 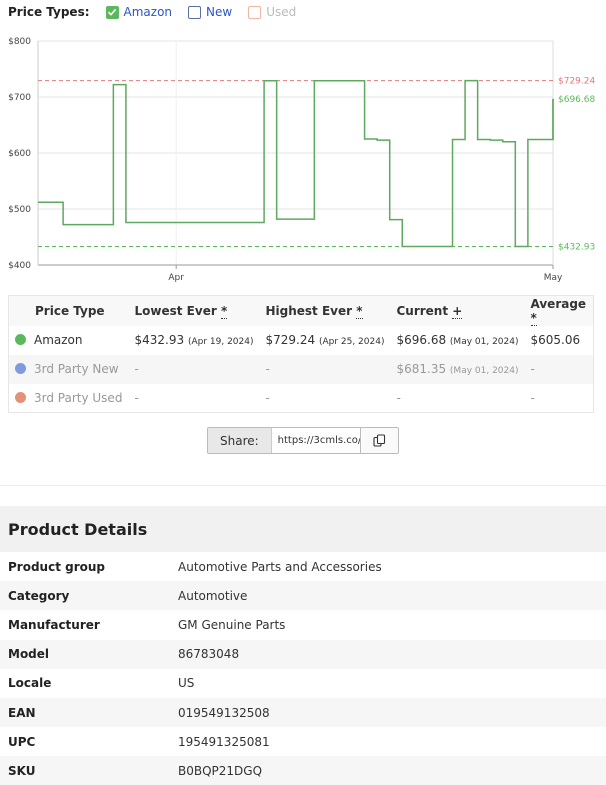 I want to click on price-type-cell: Amazon, so click(x=69, y=340).